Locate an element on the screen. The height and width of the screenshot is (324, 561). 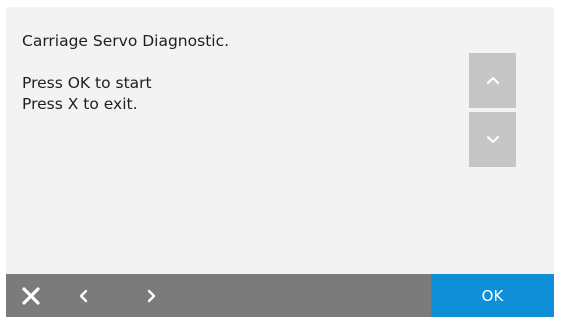
instruction-start: Press OK to start is located at coordinates (87, 83).